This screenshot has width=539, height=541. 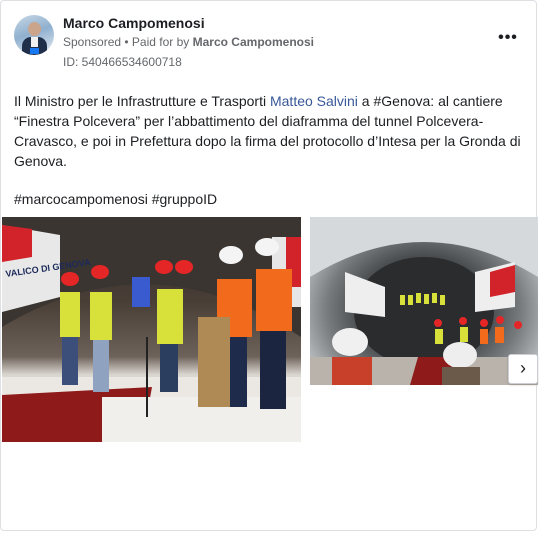 What do you see at coordinates (115, 199) in the screenshot?
I see `hashtags: #marcocampomenosi #gruppoID` at bounding box center [115, 199].